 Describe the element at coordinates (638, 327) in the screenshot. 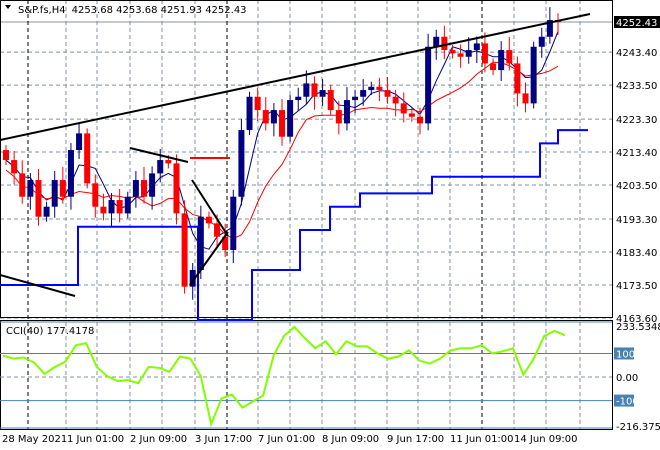

I see `cci-axis-label: 233.5348` at that location.